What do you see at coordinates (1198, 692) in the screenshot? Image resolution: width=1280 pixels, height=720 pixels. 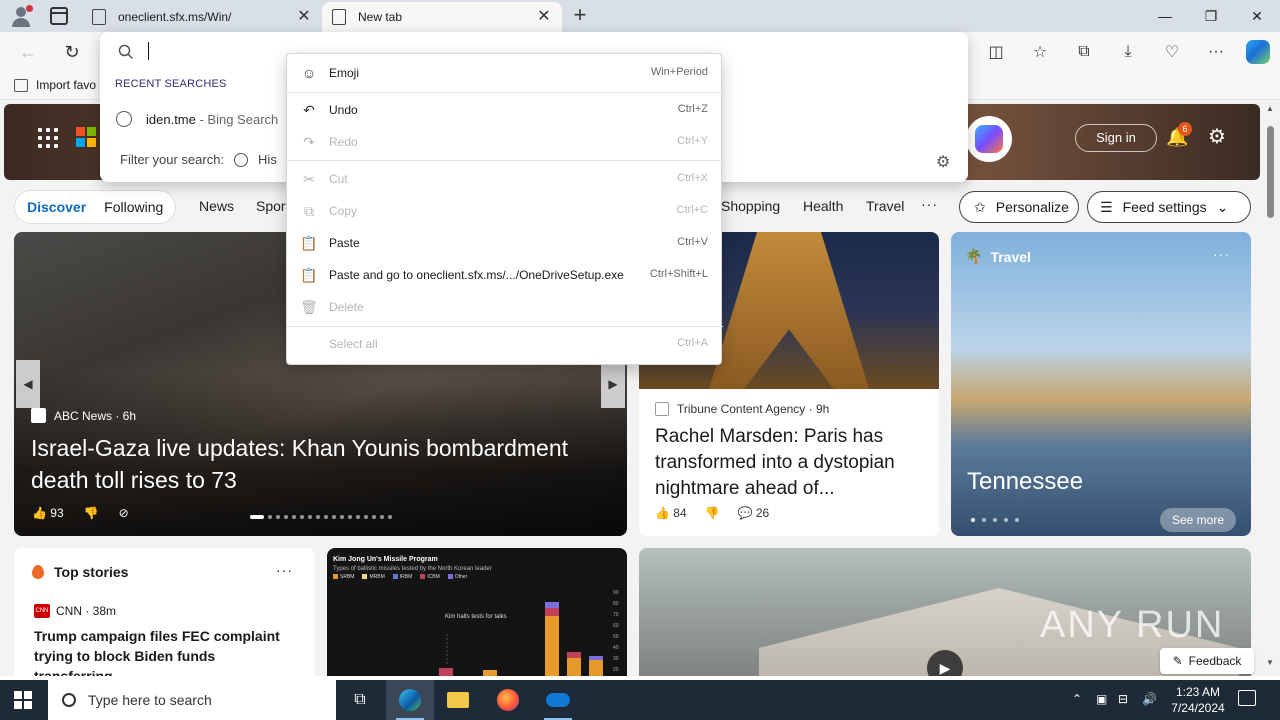 I see `clock-time: 1:23 AM` at bounding box center [1198, 692].